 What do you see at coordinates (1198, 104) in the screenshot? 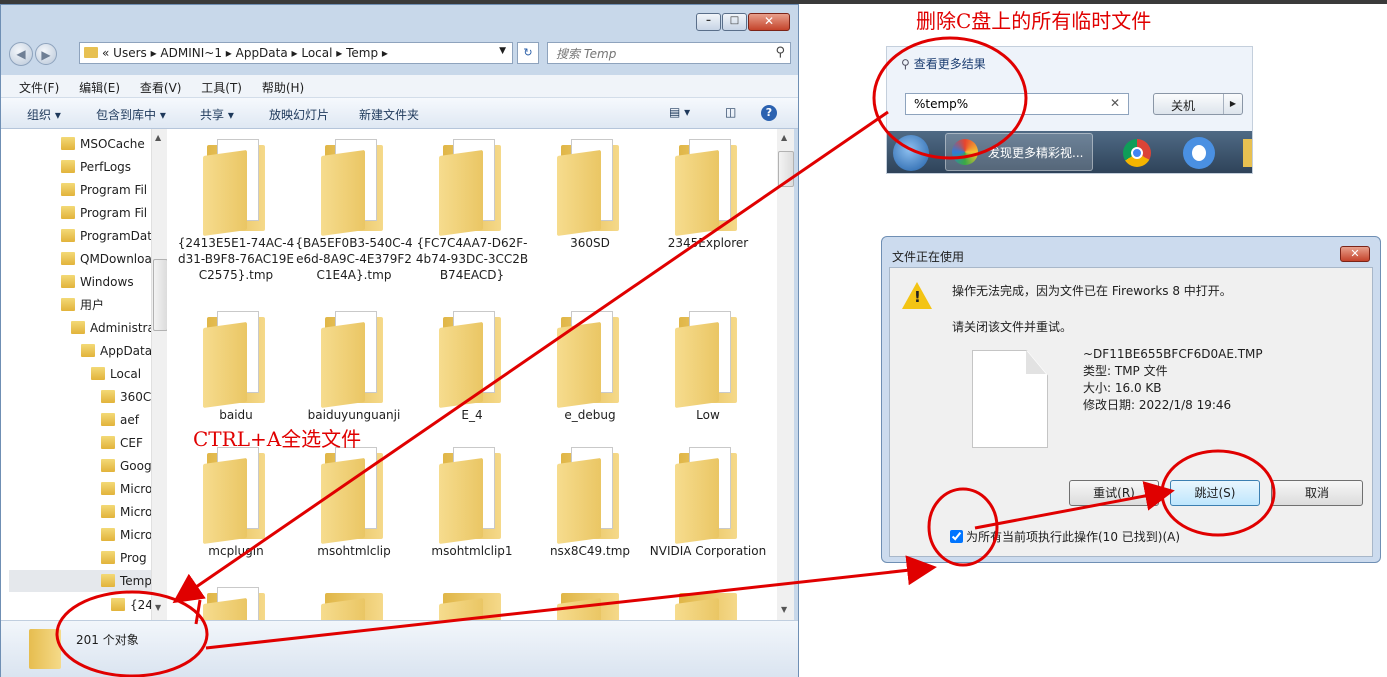
I see `shutdown-button: 关机 ▶` at bounding box center [1198, 104].